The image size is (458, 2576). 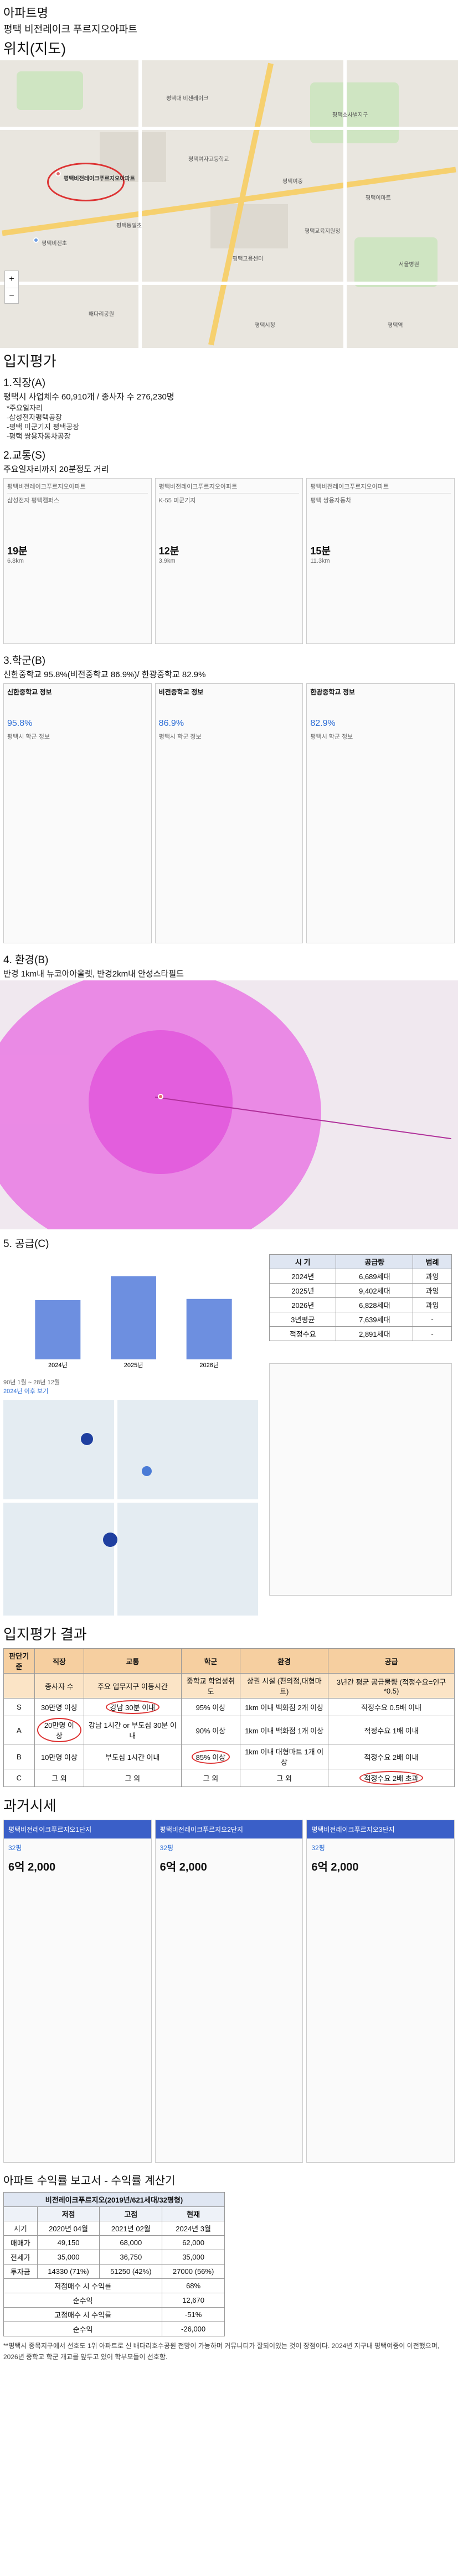 I want to click on route-panel-3: 평택비전레이크푸르지오아파트 평택 쌍용자동차 15분 11.3km, so click(x=380, y=561).